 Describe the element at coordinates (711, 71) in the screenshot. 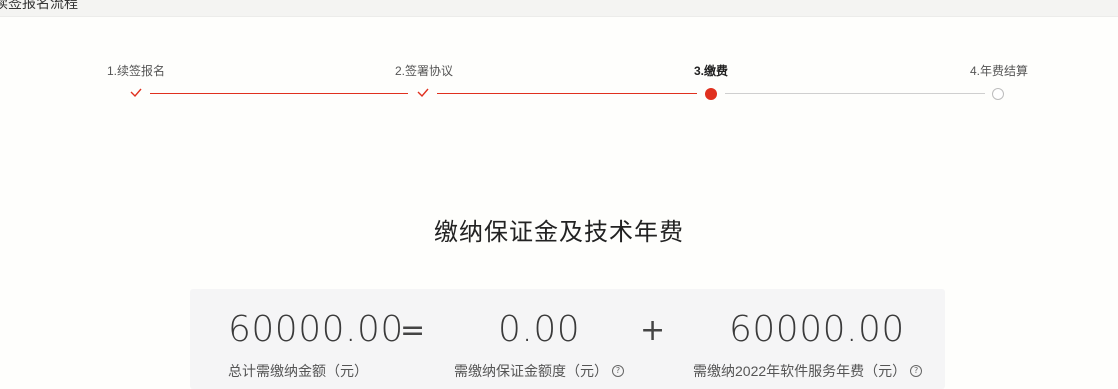

I see `step-3-label: 3.缴费` at that location.